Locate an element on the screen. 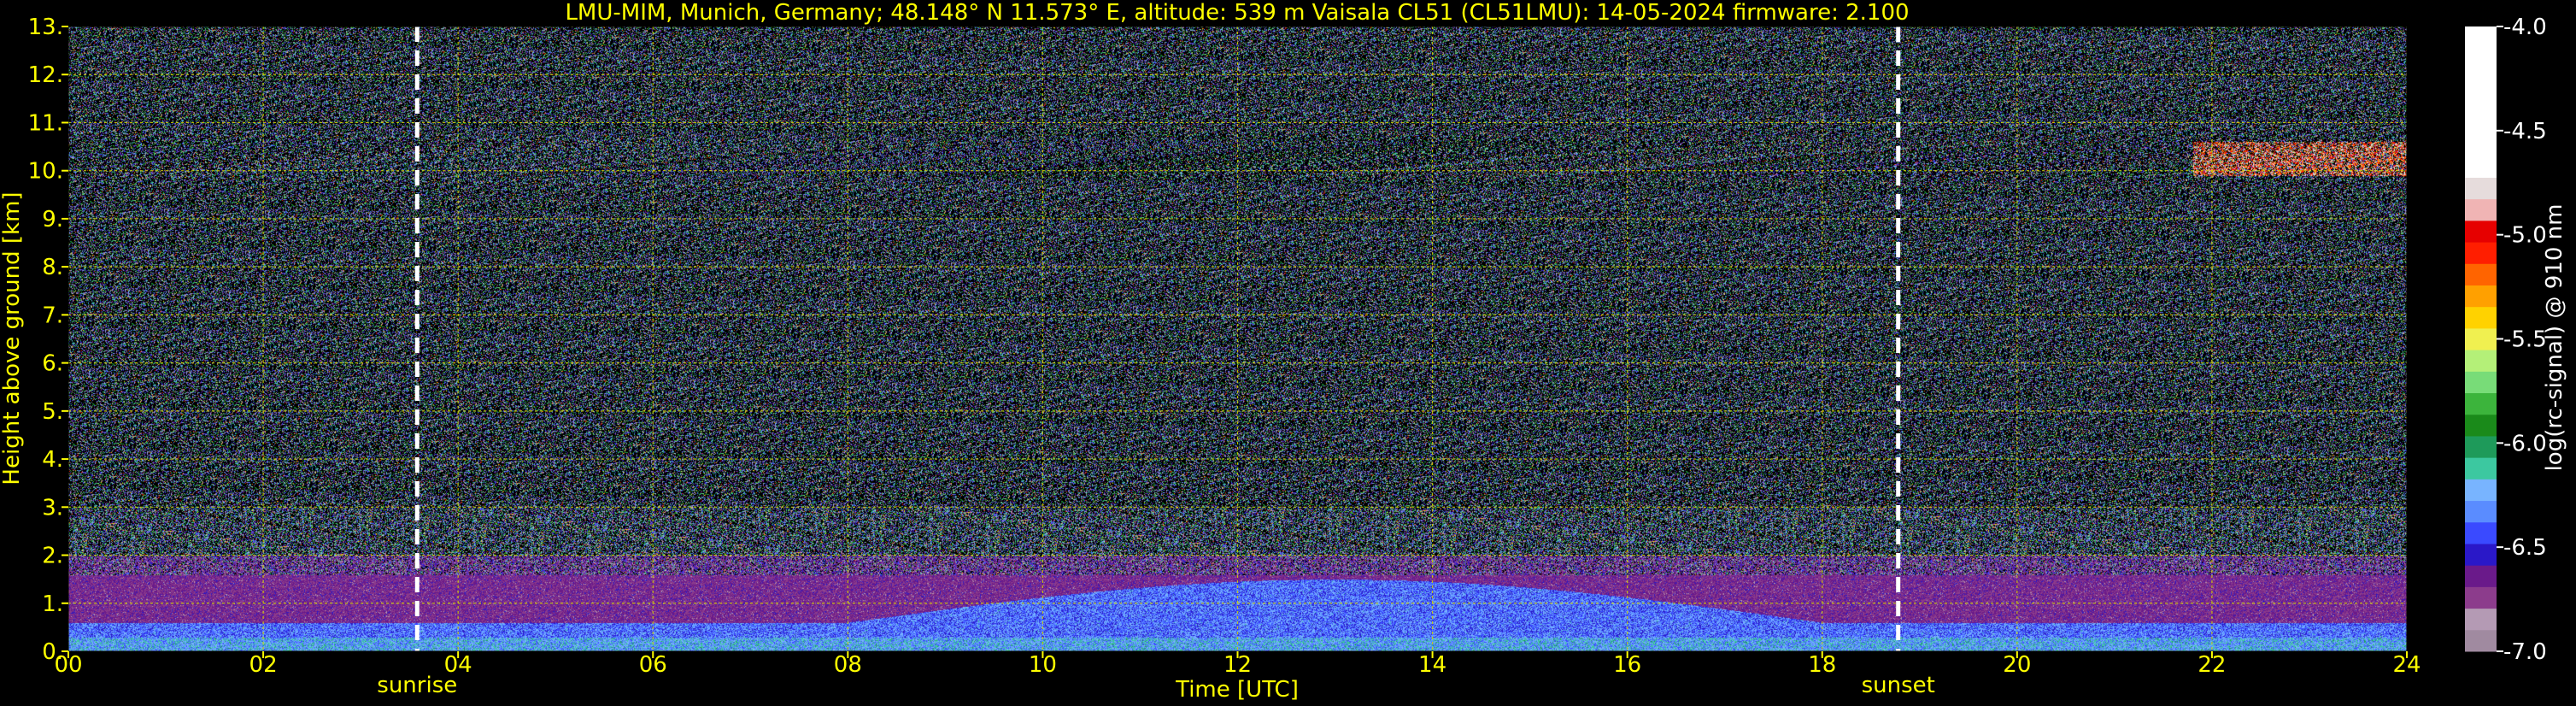  y-tick-label: 0. is located at coordinates (52, 652).